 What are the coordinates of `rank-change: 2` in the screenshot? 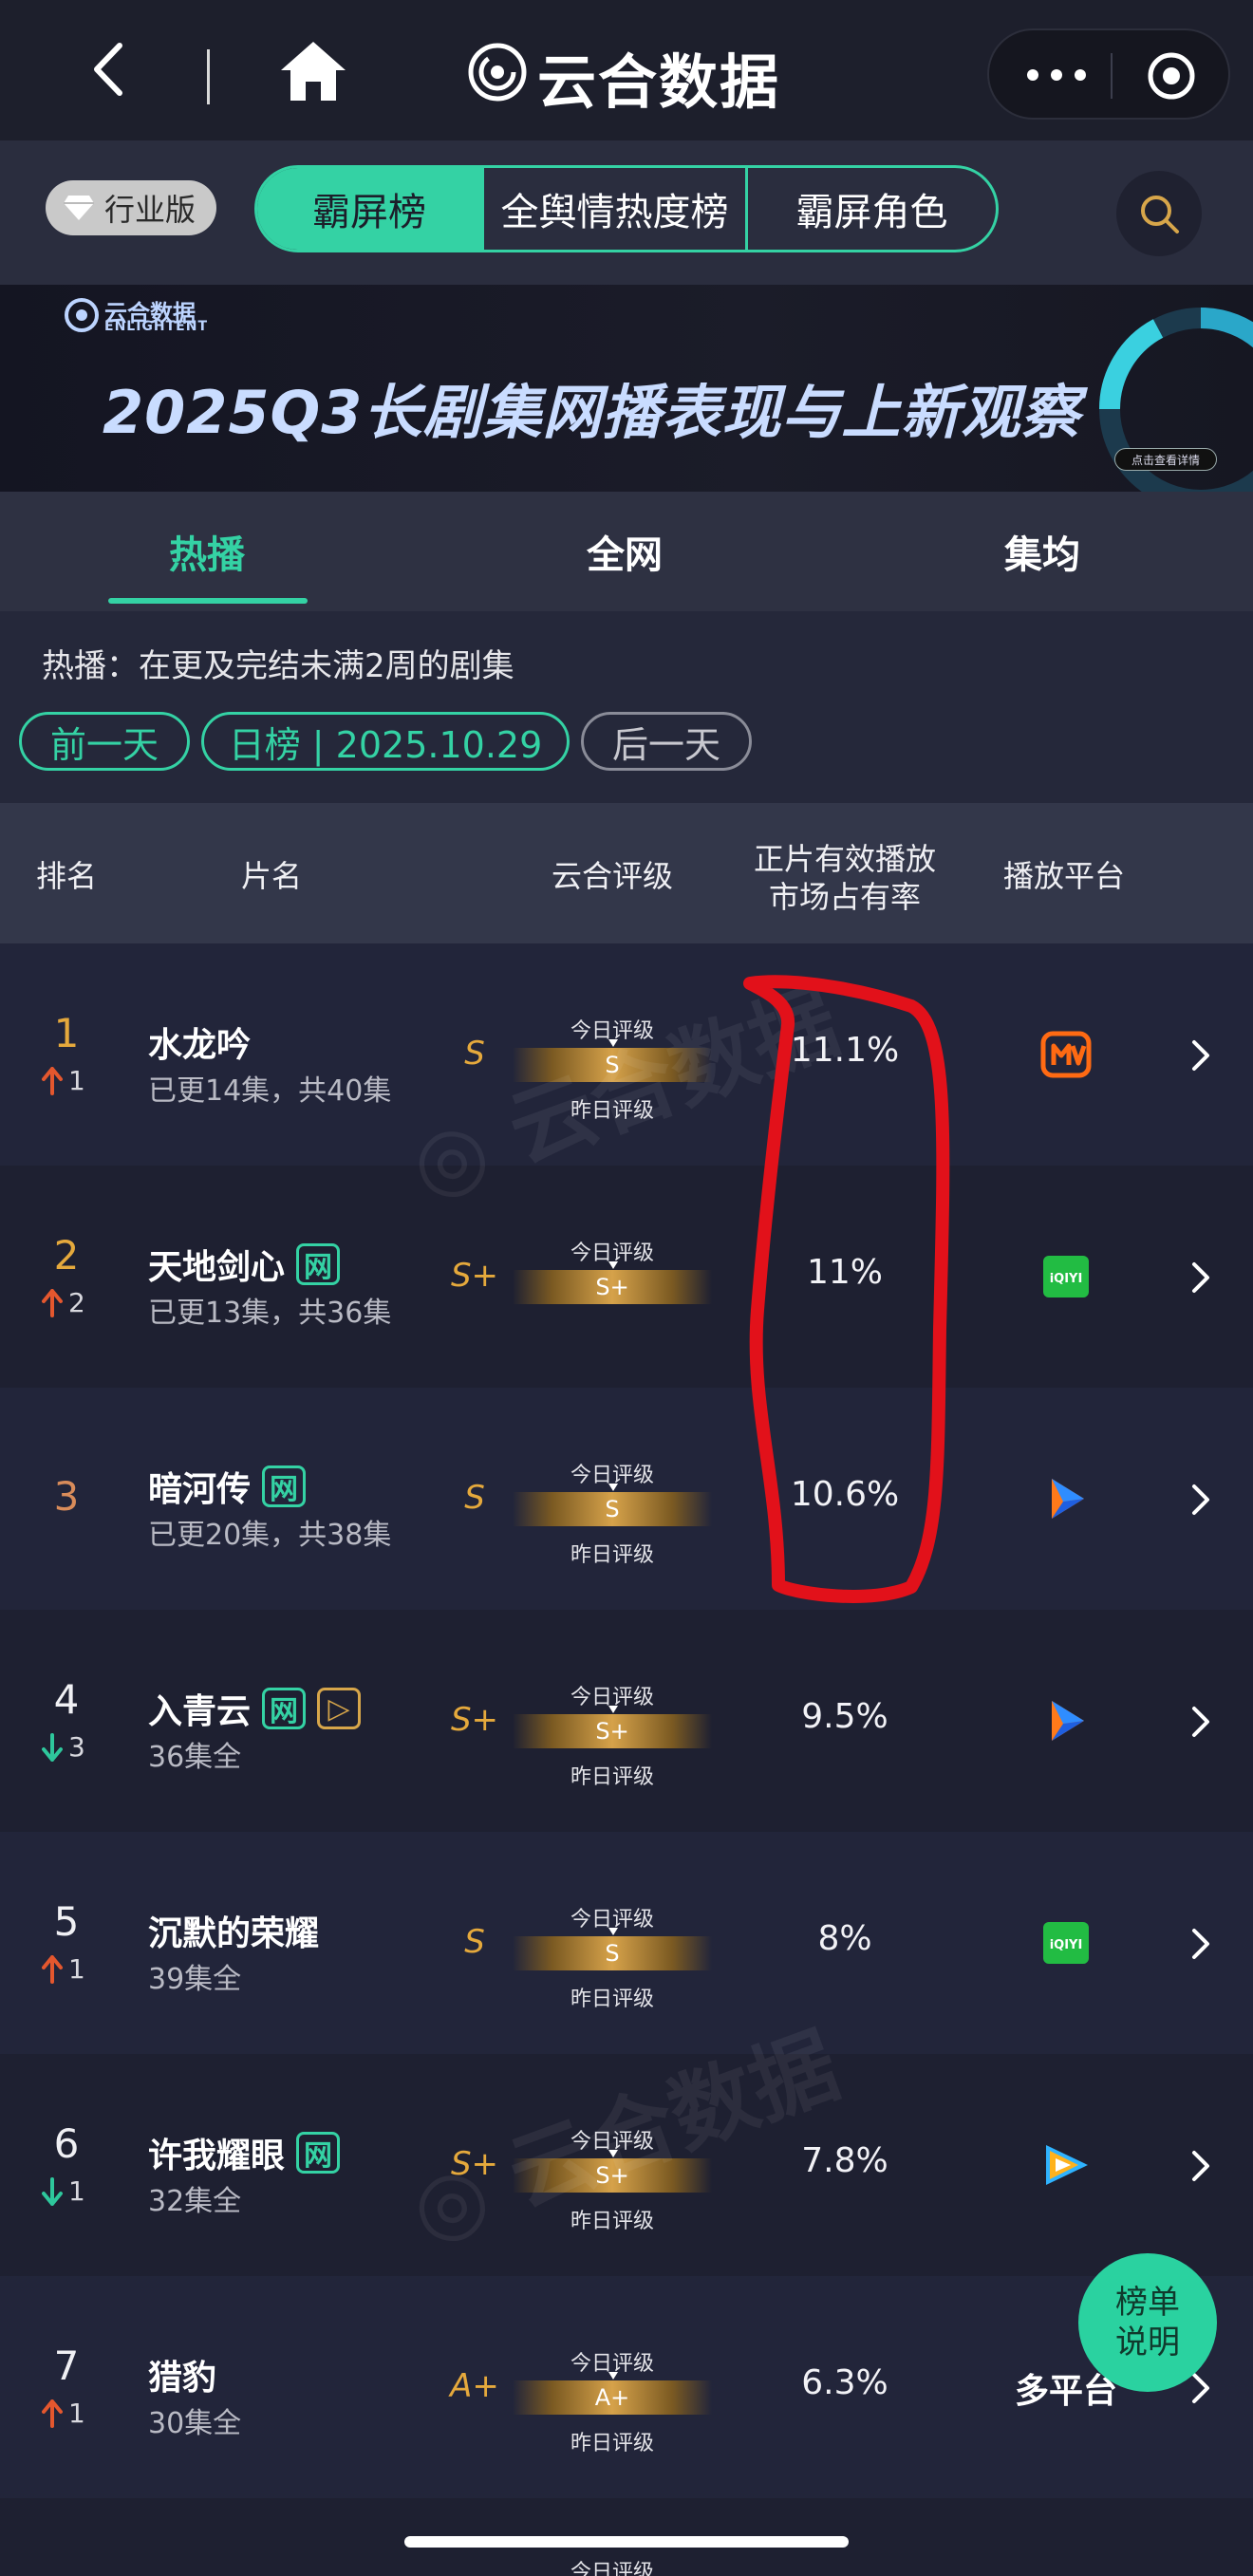 It's located at (80, 1302).